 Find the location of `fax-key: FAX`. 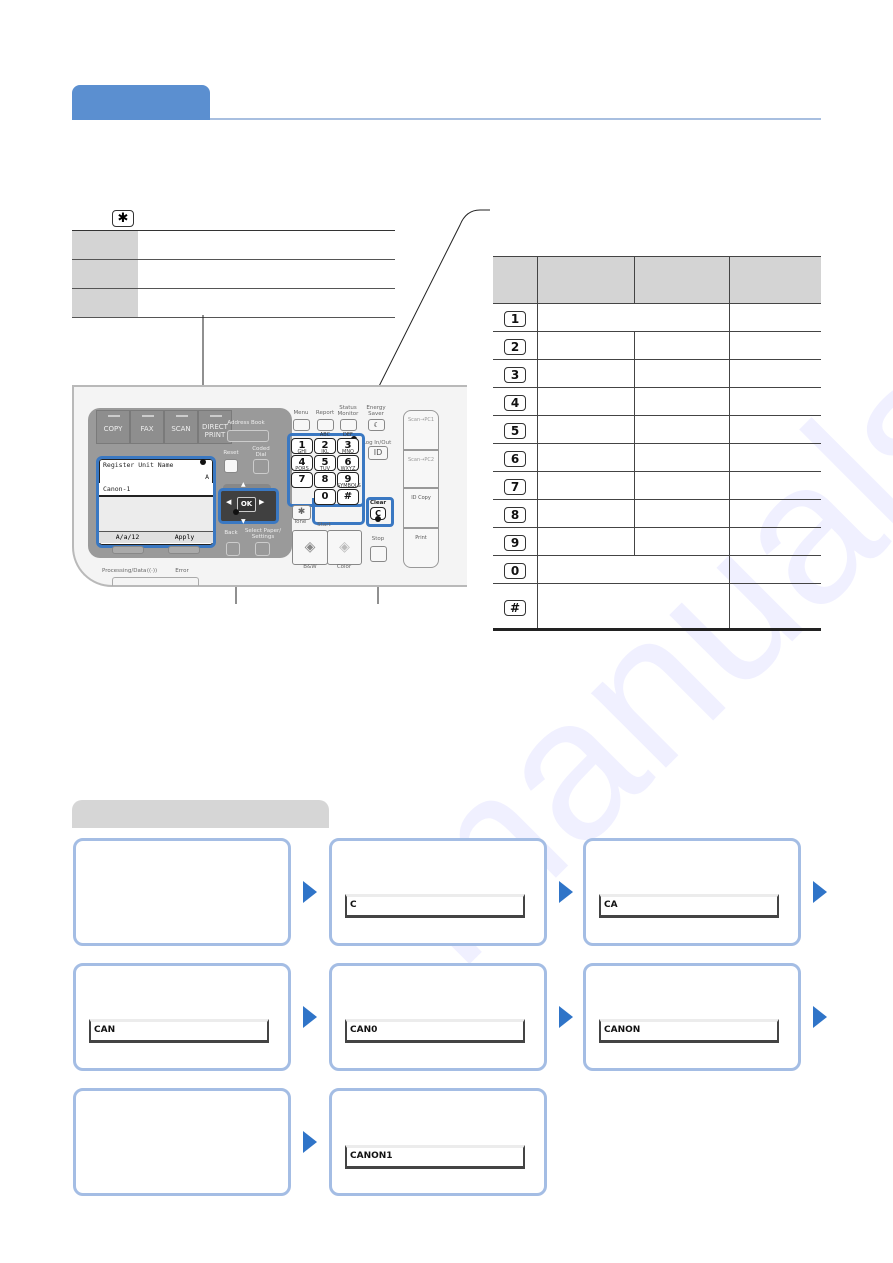

fax-key: FAX is located at coordinates (147, 427).